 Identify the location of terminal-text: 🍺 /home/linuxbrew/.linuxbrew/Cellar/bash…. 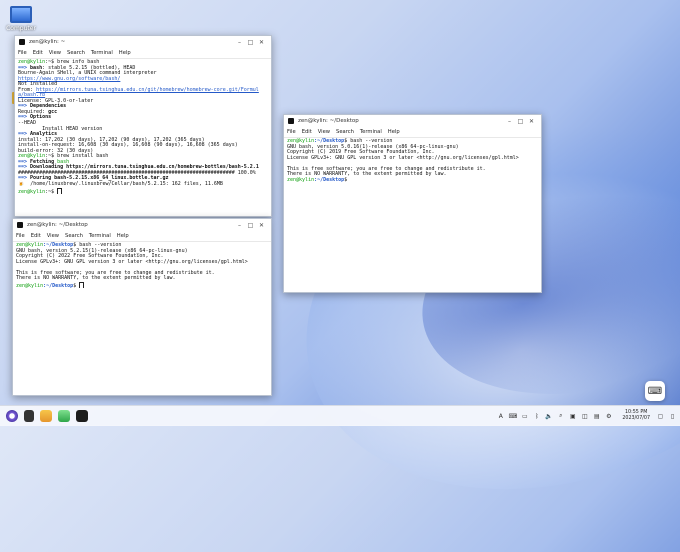
(120, 184).